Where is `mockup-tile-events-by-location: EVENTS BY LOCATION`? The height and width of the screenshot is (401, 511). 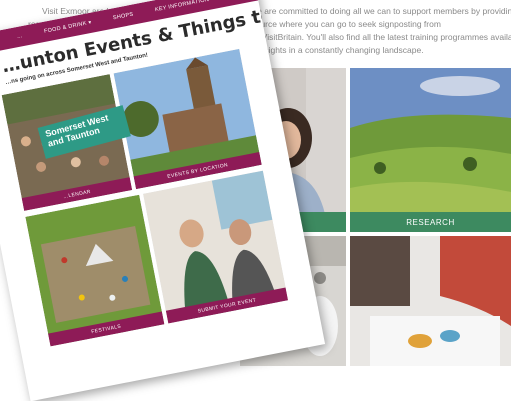 mockup-tile-events-by-location: EVENTS BY LOCATION is located at coordinates (187, 119).